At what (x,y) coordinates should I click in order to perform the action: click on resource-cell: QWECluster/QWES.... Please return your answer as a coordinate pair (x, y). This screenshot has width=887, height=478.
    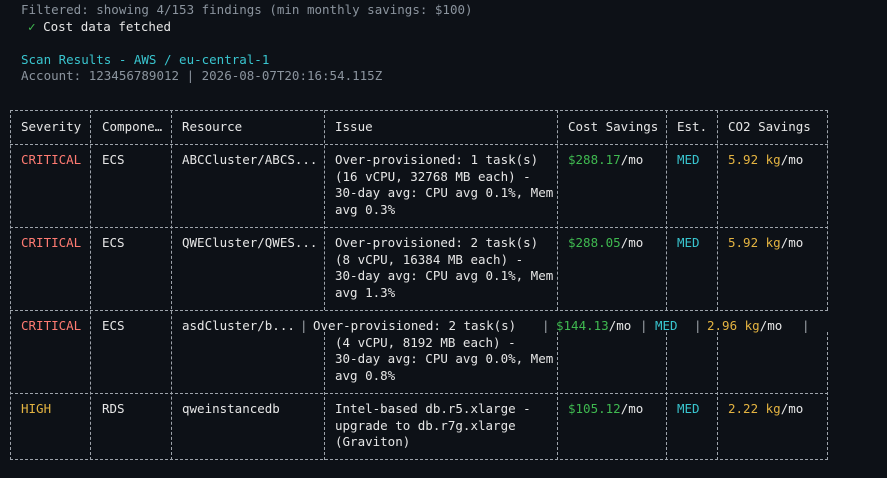
    Looking at the image, I should click on (250, 242).